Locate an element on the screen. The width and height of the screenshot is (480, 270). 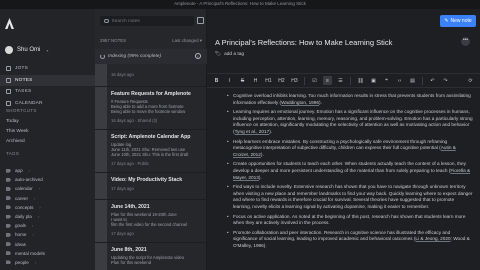
list-item: Video: My Productivity Stack 17 days ago is located at coordinates (150, 186).